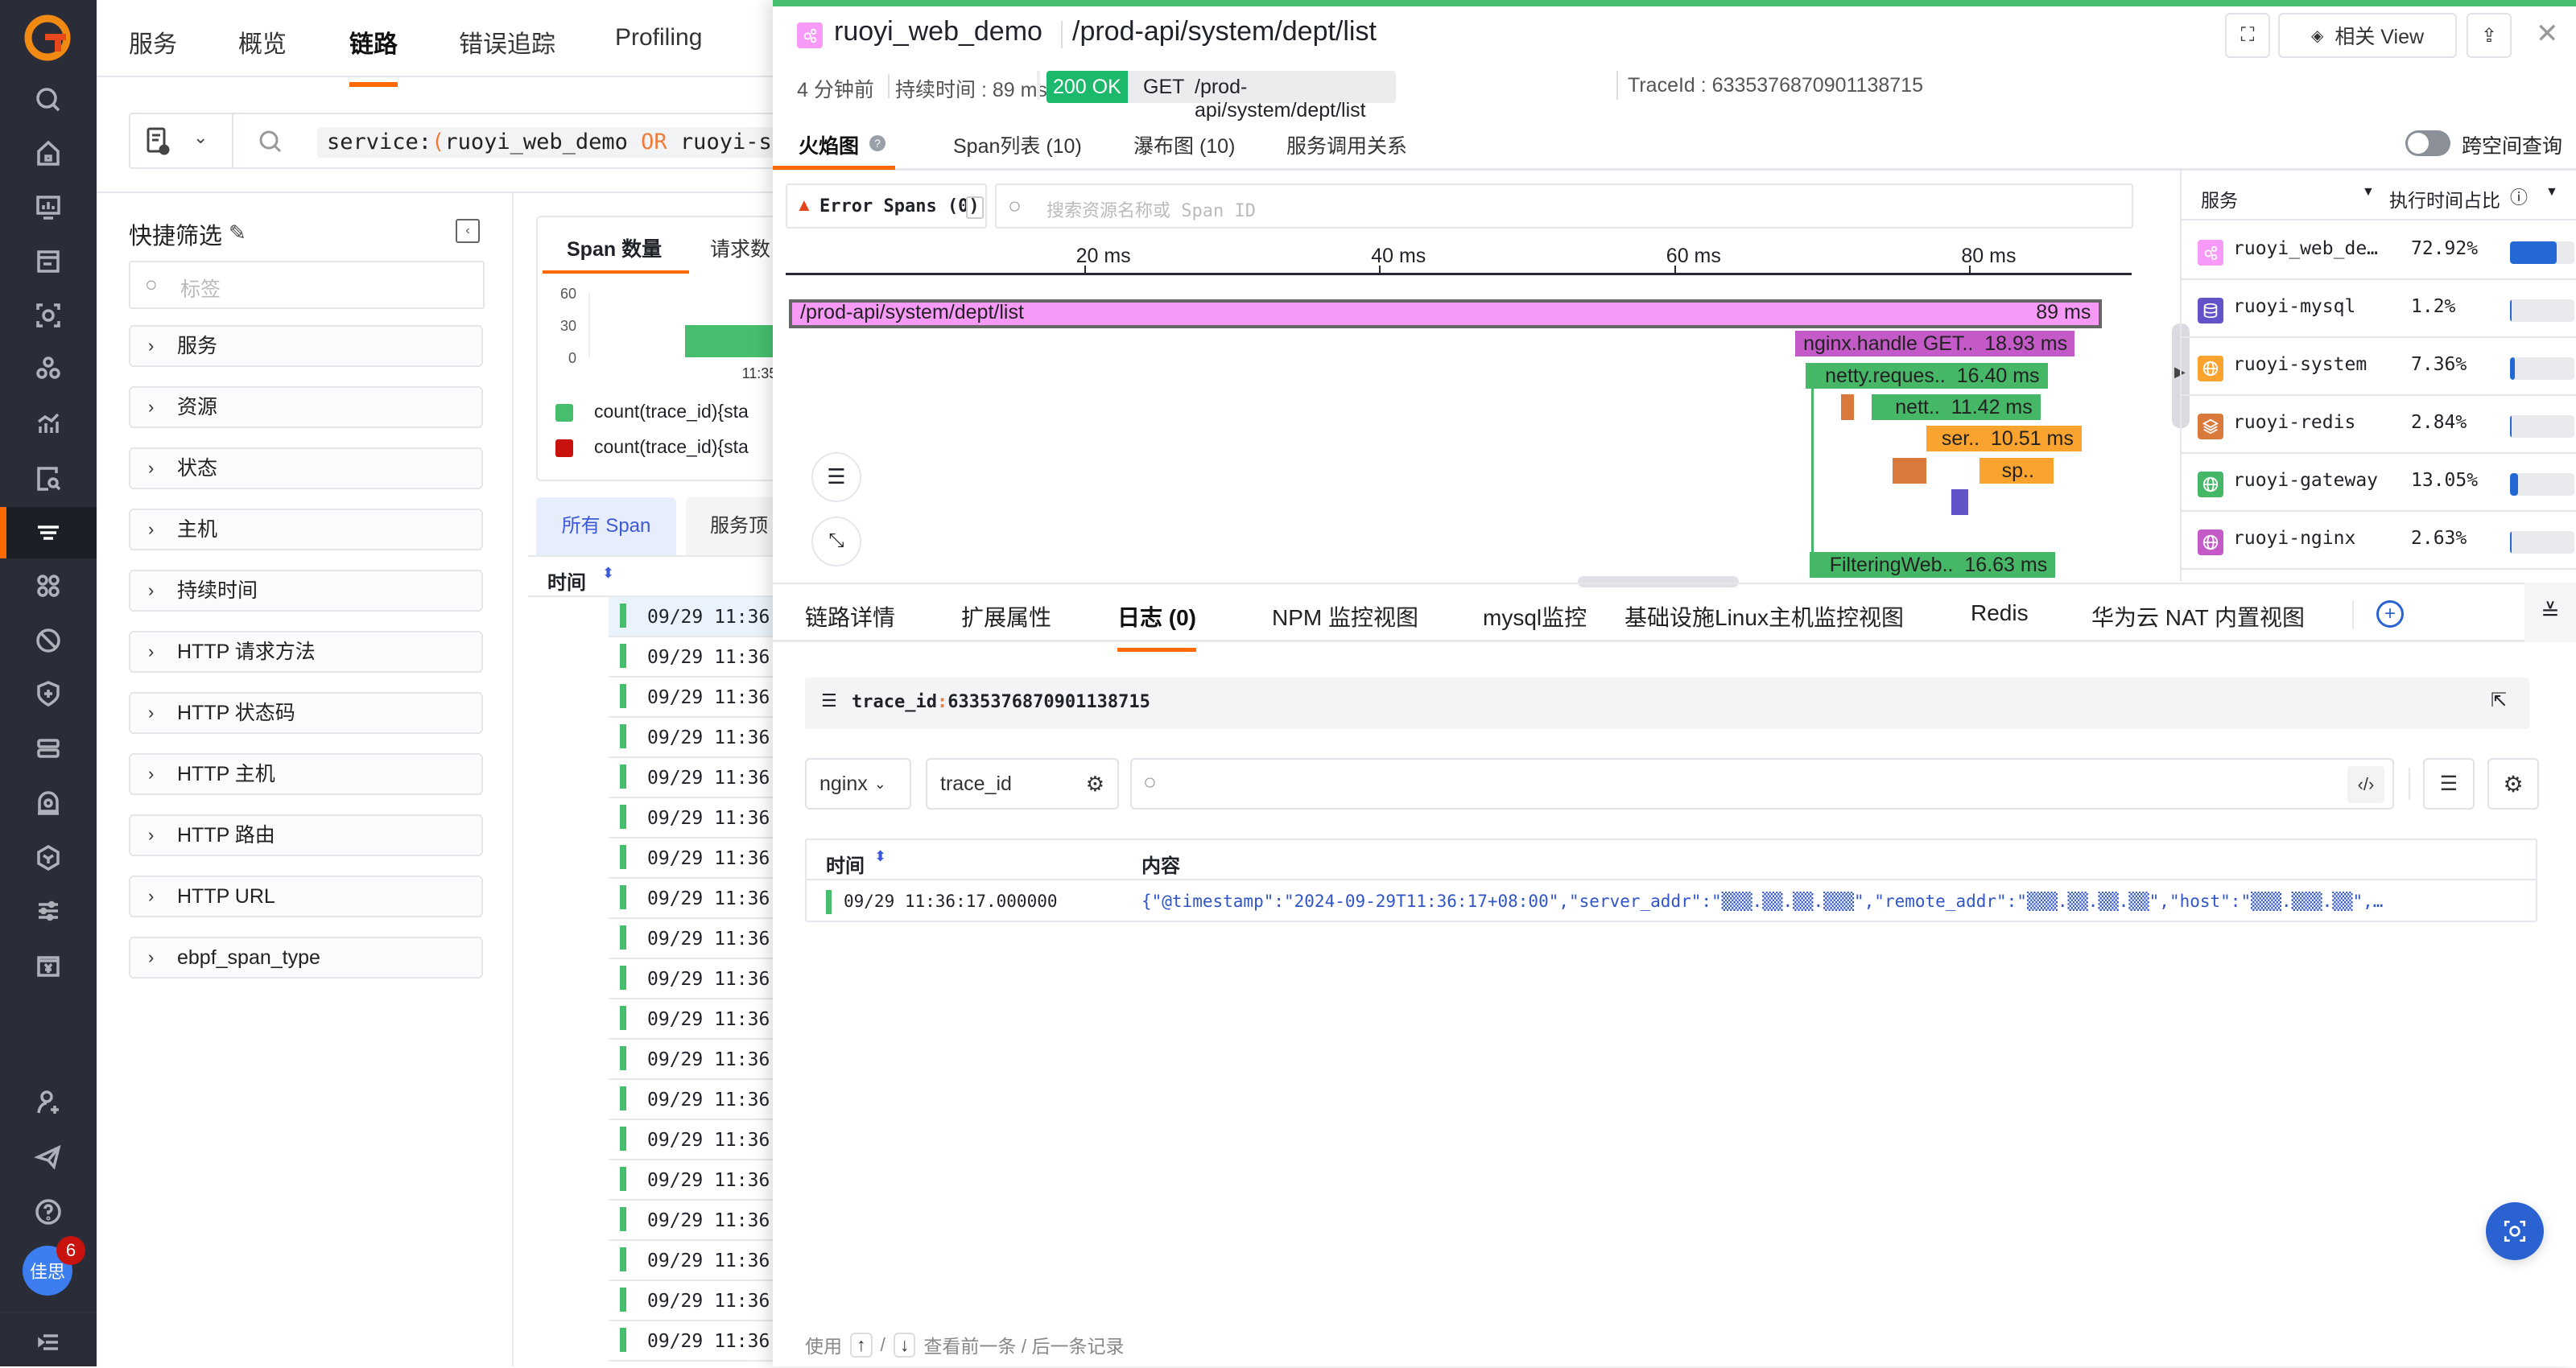  Describe the element at coordinates (606, 526) in the screenshot. I see `tab-all-spans: 所有 Span` at that location.